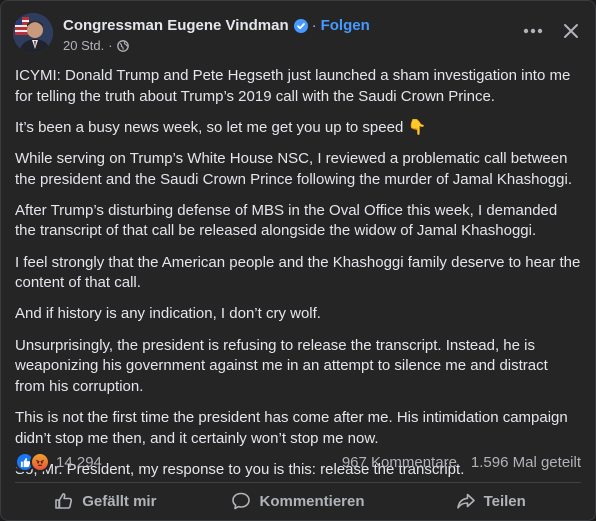 The height and width of the screenshot is (521, 596). What do you see at coordinates (83, 46) in the screenshot?
I see `post-timestamp: 20 Std.` at bounding box center [83, 46].